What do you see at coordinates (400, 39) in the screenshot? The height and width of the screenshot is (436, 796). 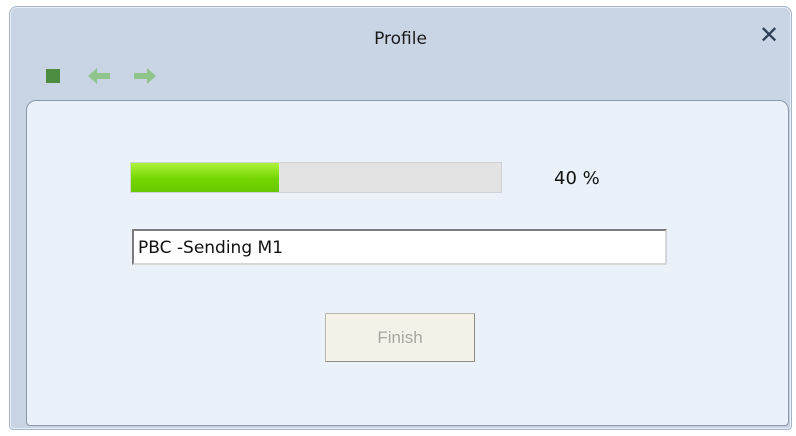 I see `window-title: Profile` at bounding box center [400, 39].